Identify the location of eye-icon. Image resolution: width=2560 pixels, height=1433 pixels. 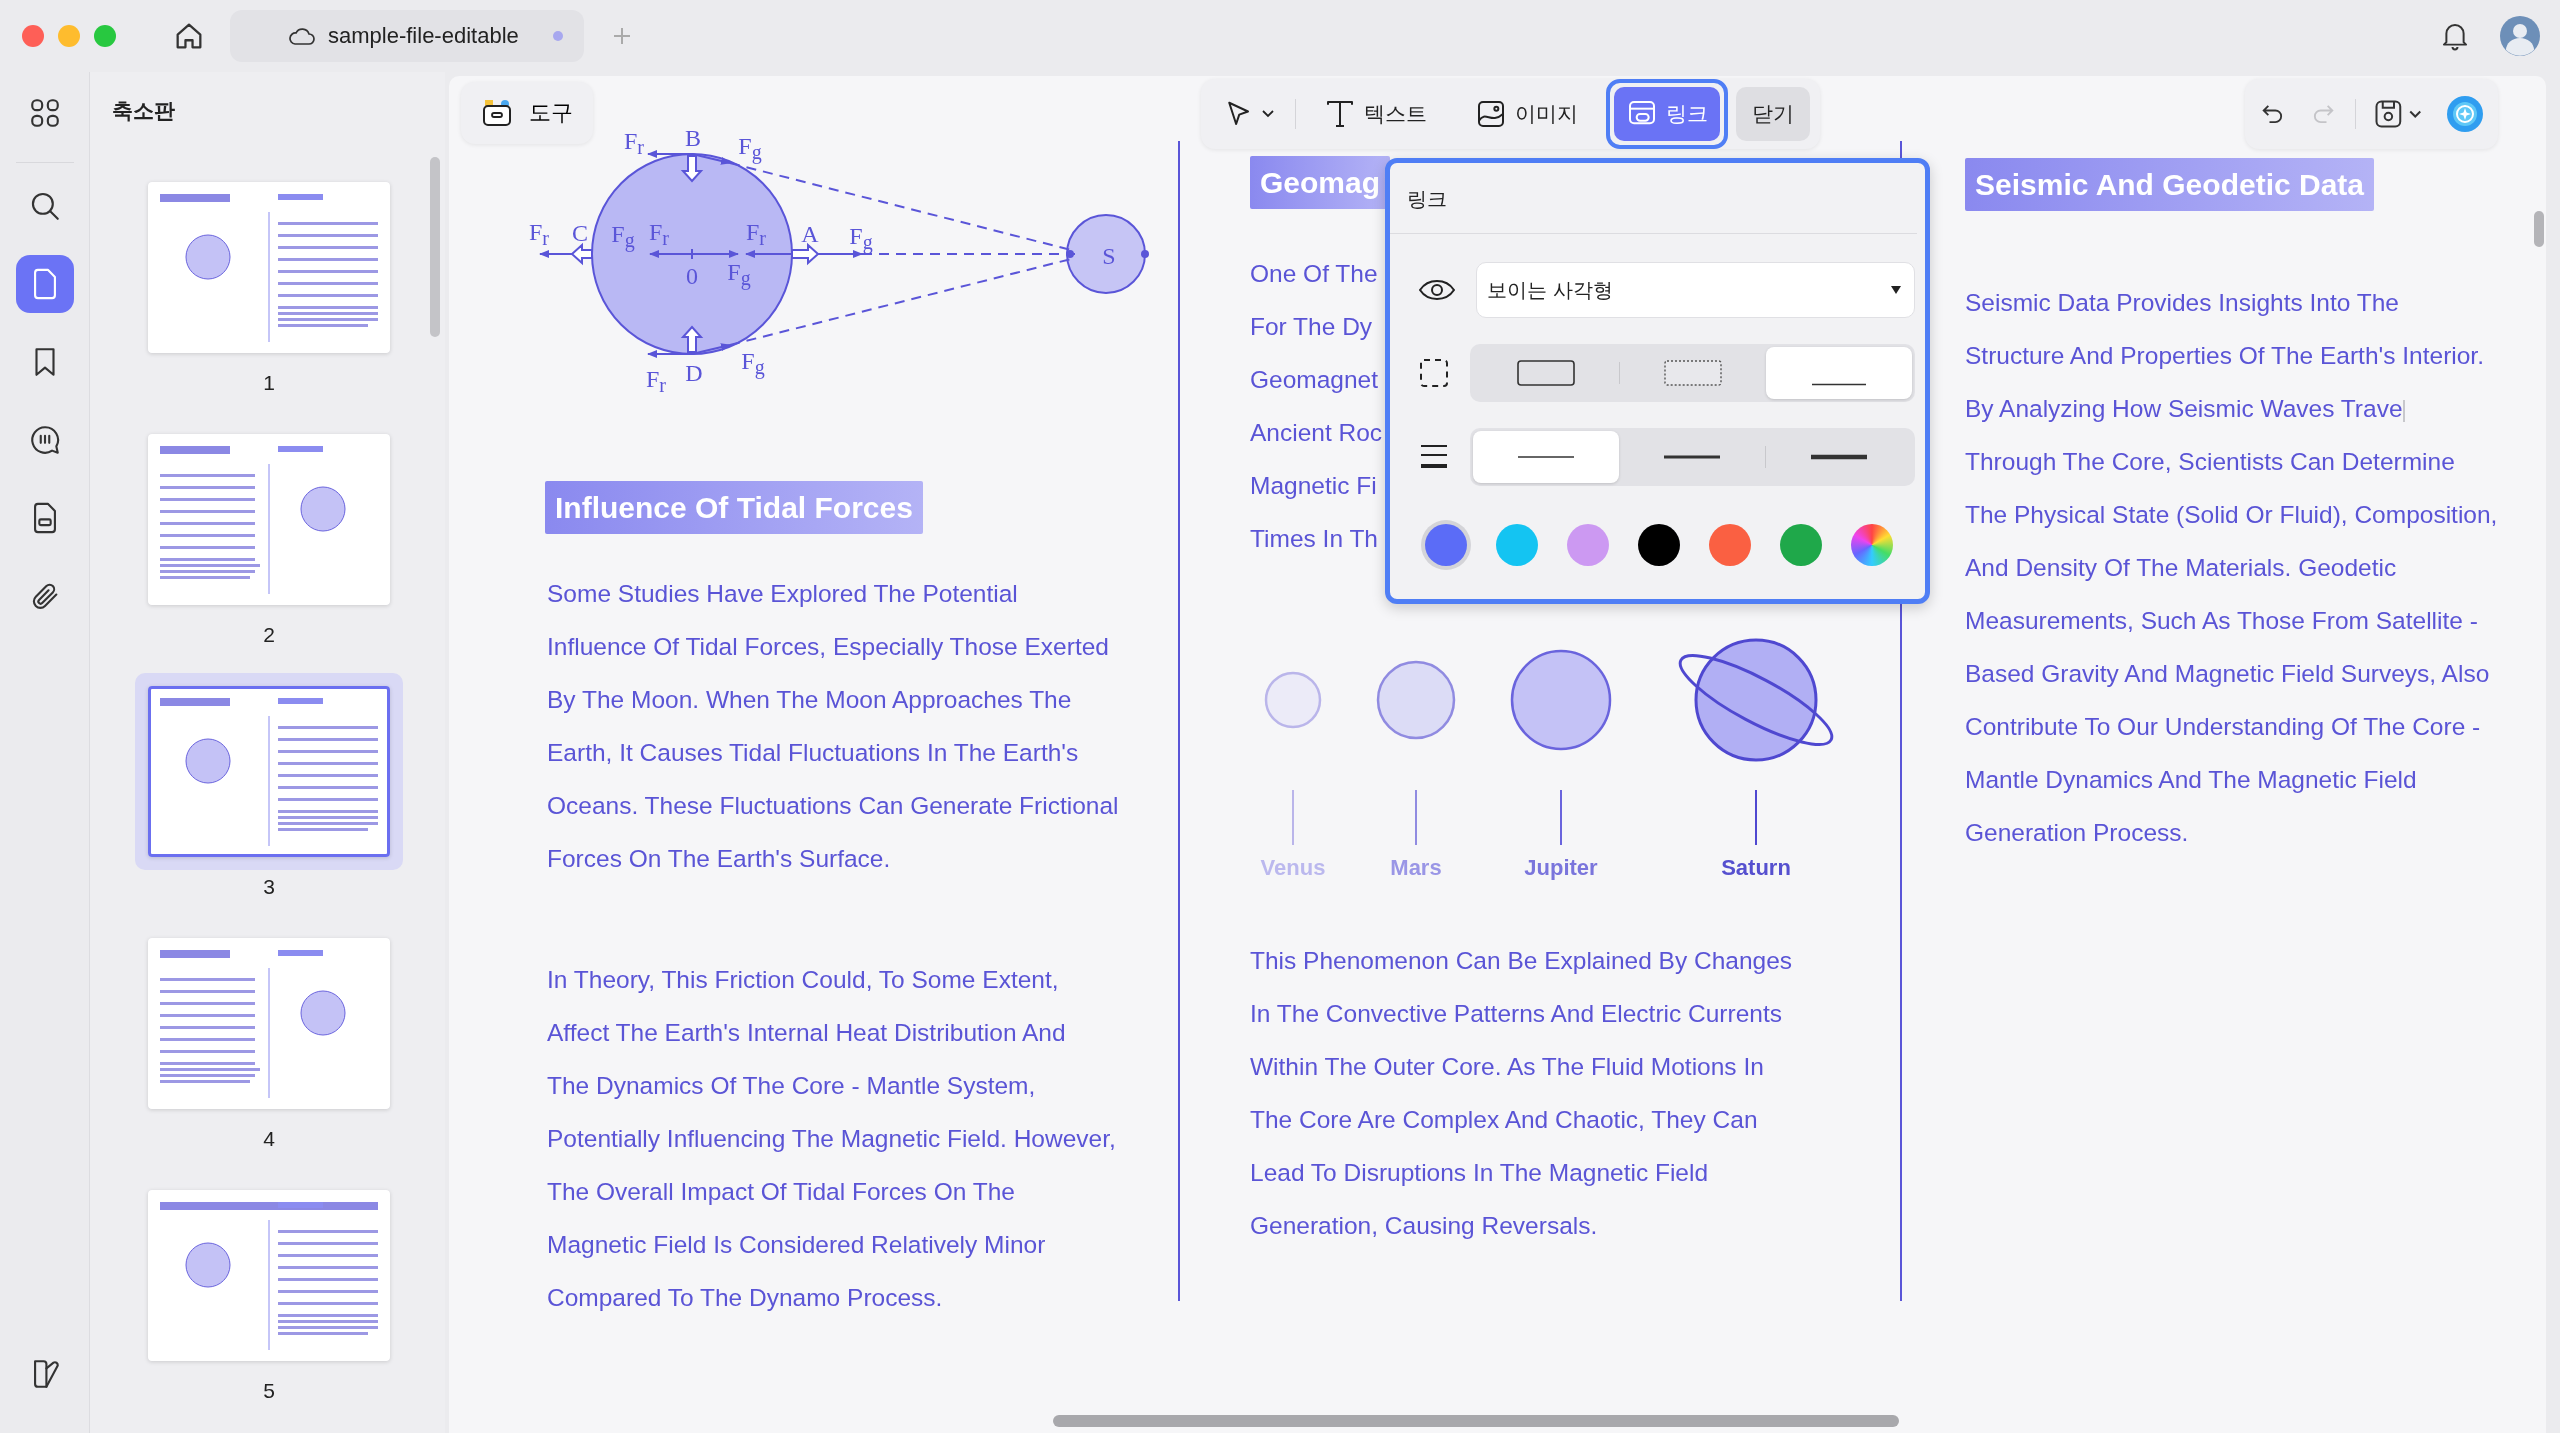
(1437, 290).